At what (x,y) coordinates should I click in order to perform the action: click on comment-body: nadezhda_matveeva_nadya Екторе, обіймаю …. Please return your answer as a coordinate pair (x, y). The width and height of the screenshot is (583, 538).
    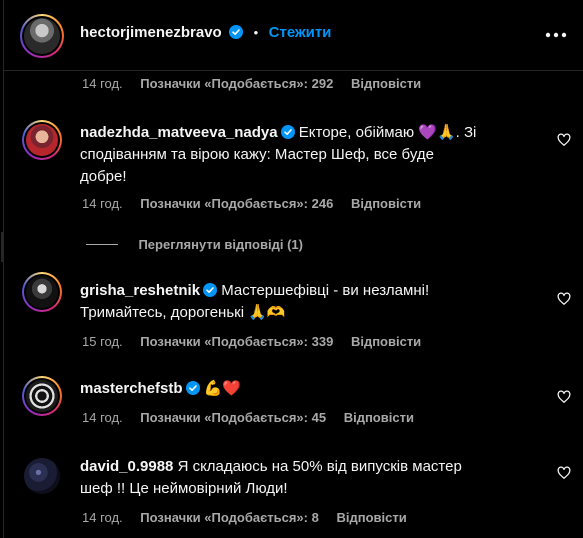
    Looking at the image, I should click on (310, 155).